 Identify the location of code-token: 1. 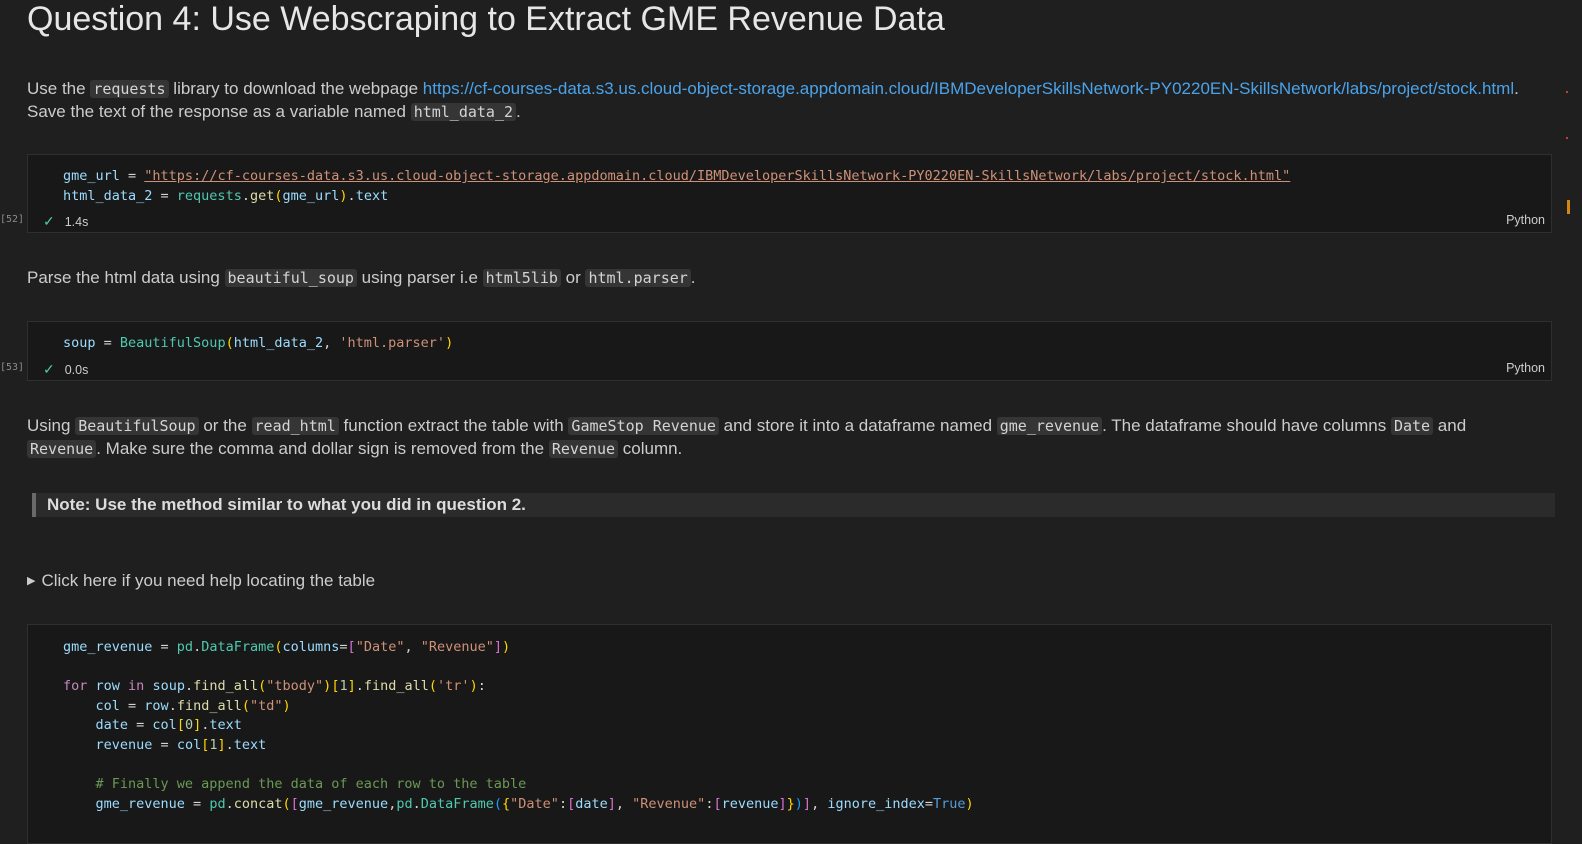
(343, 686).